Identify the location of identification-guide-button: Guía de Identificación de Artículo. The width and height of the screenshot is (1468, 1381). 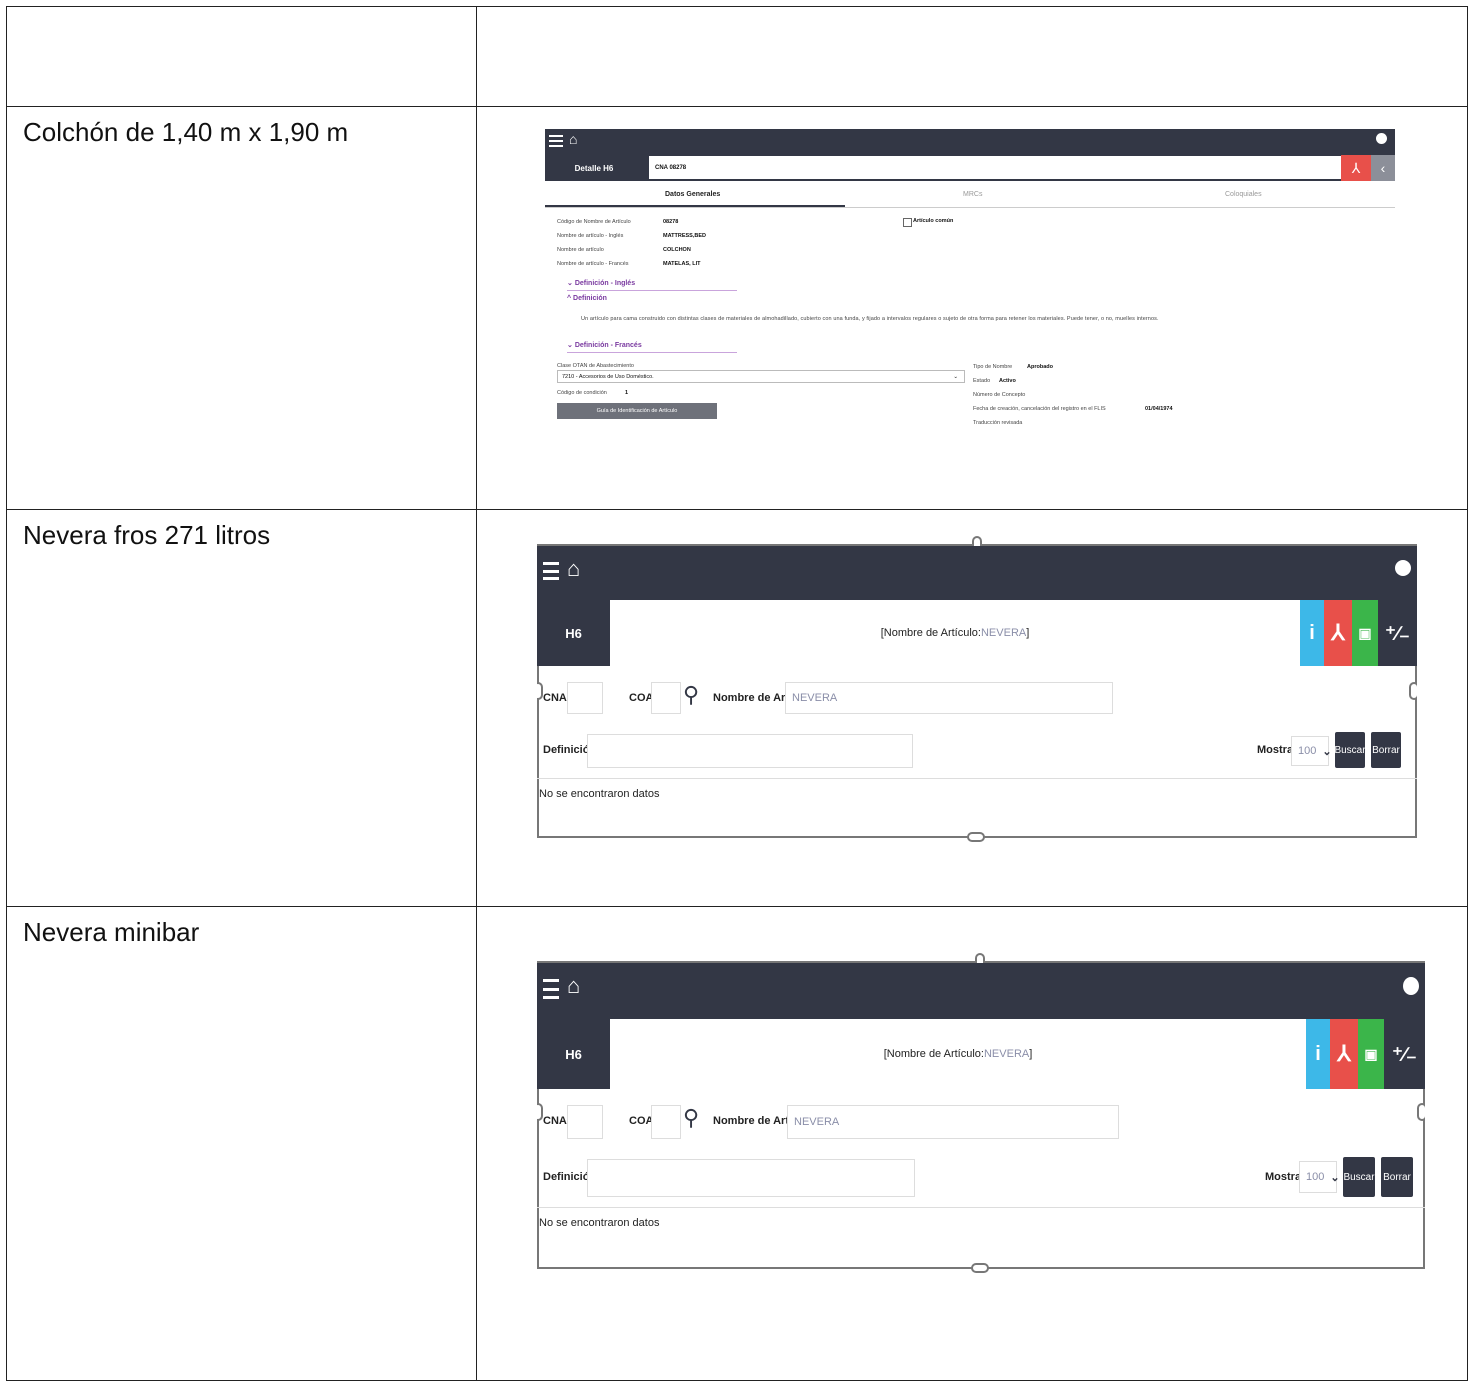
(637, 411).